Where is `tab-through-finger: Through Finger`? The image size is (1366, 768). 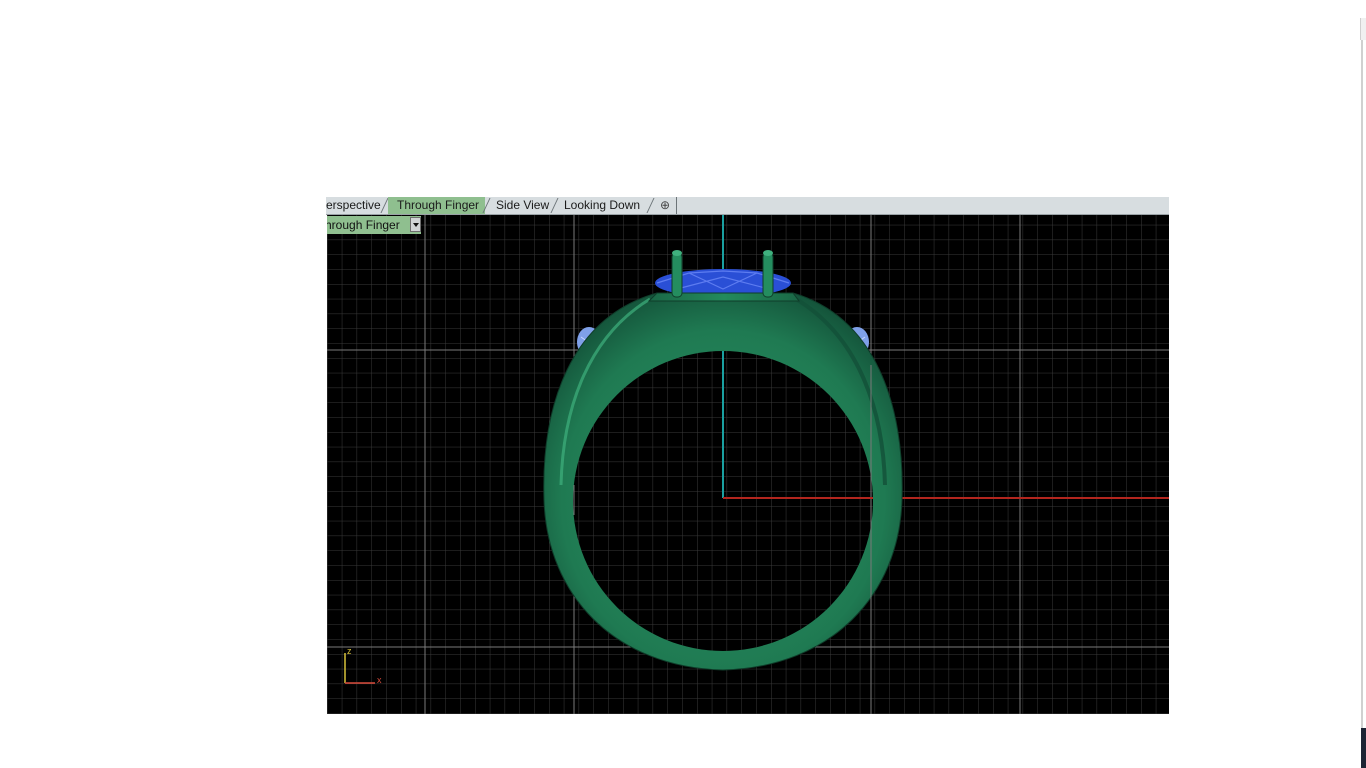 tab-through-finger: Through Finger is located at coordinates (437, 205).